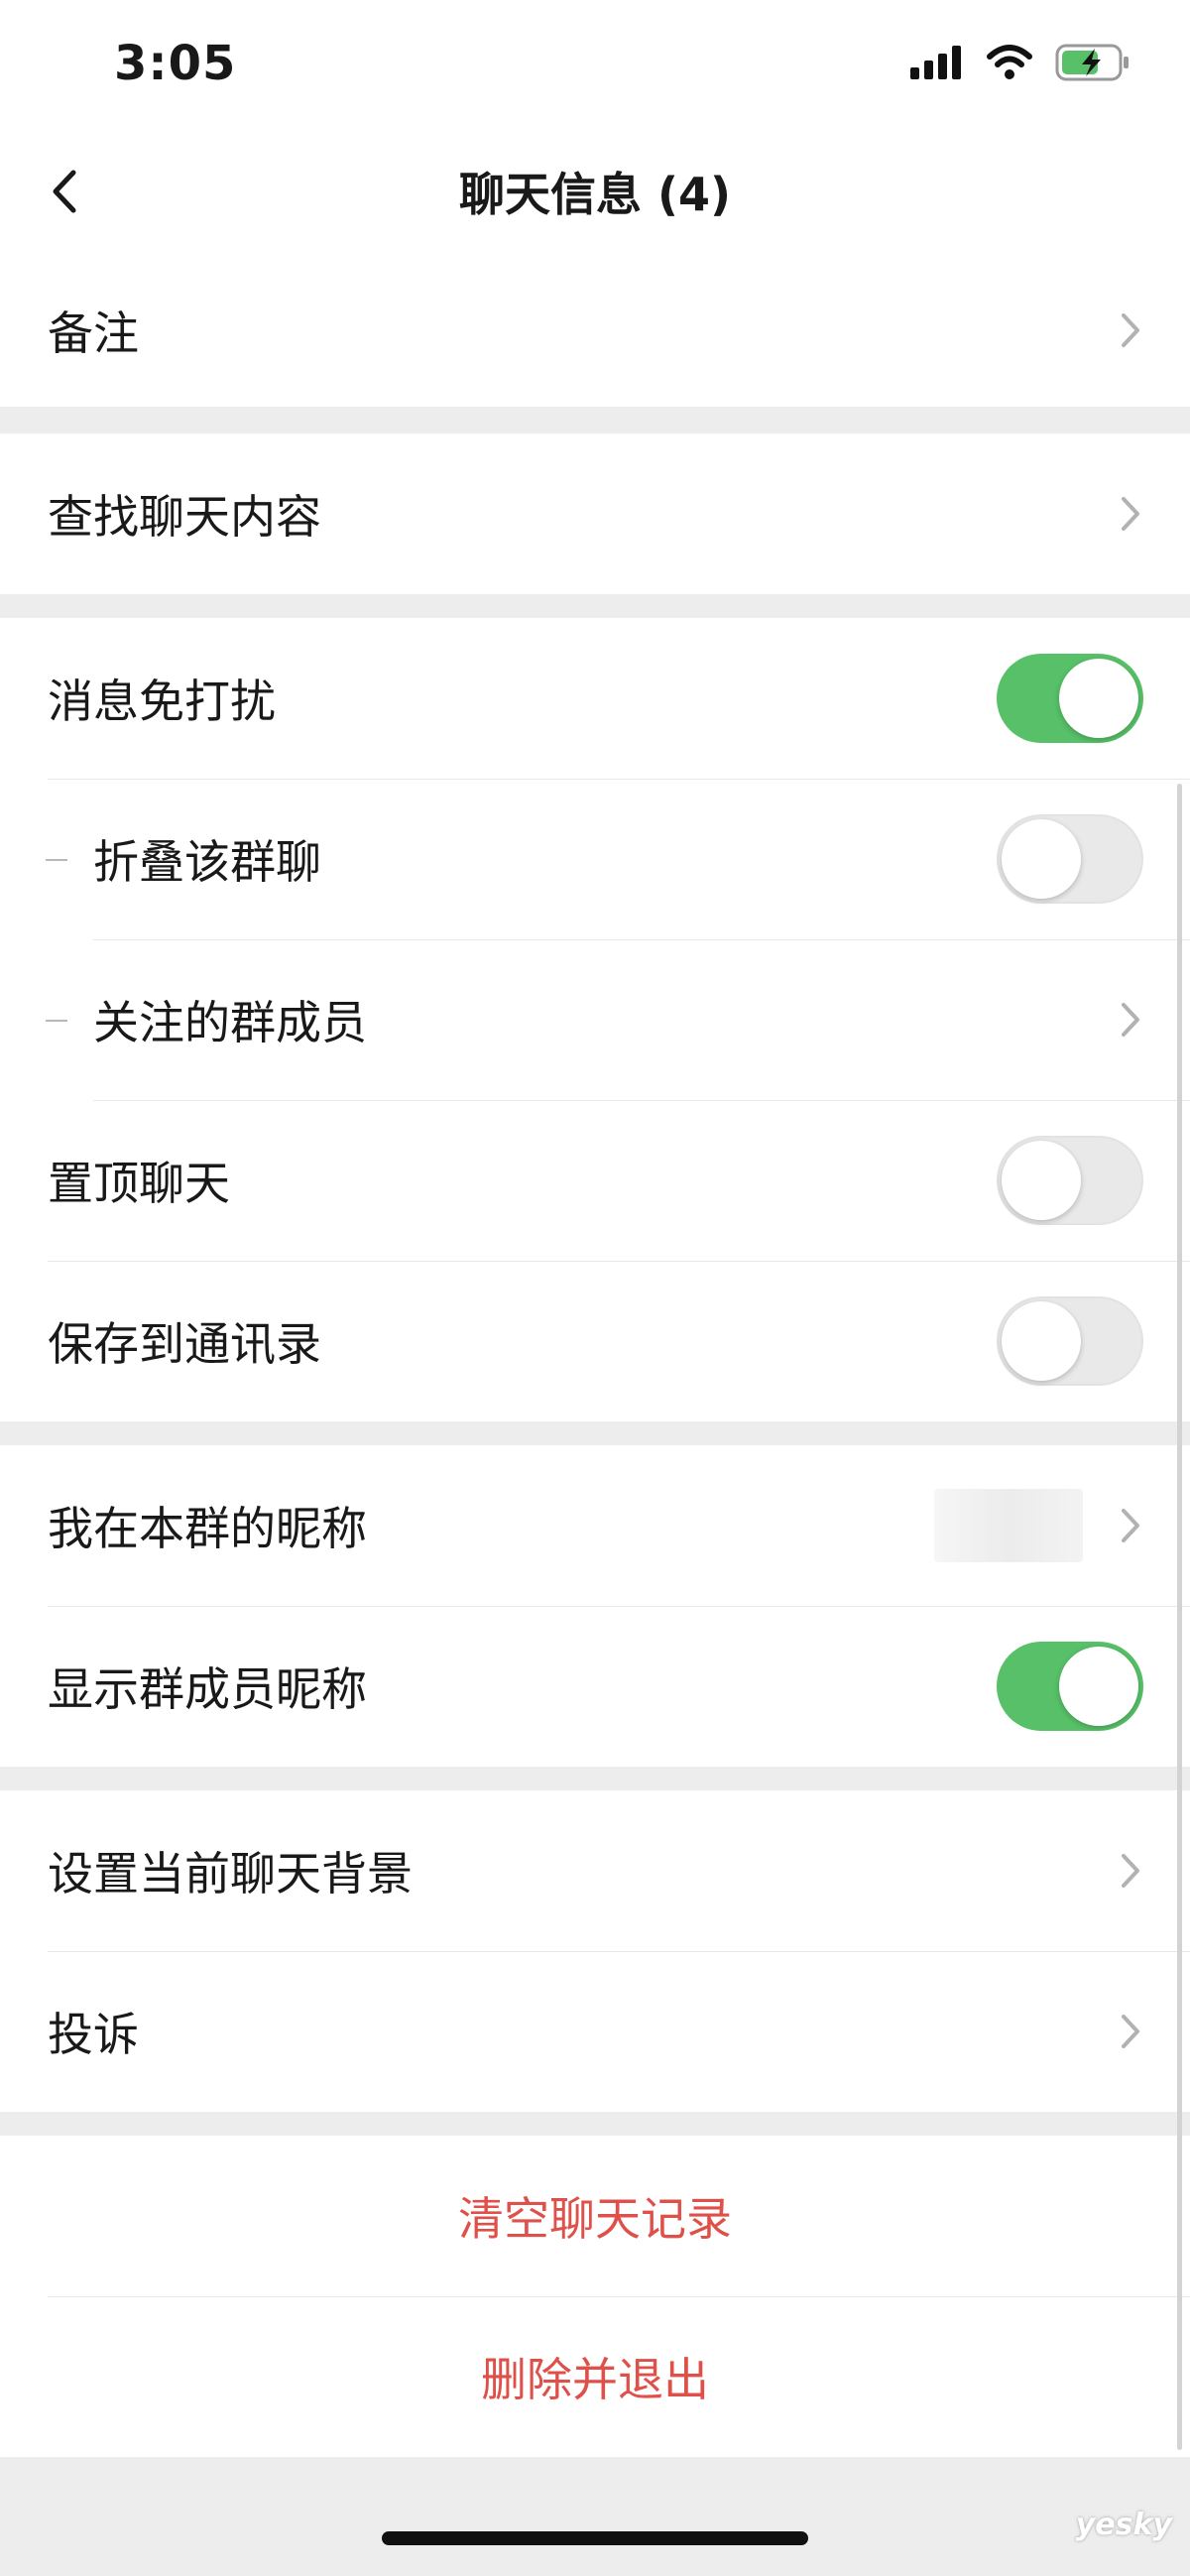  What do you see at coordinates (595, 1341) in the screenshot?
I see `save-contacts-row: 保存到通讯录` at bounding box center [595, 1341].